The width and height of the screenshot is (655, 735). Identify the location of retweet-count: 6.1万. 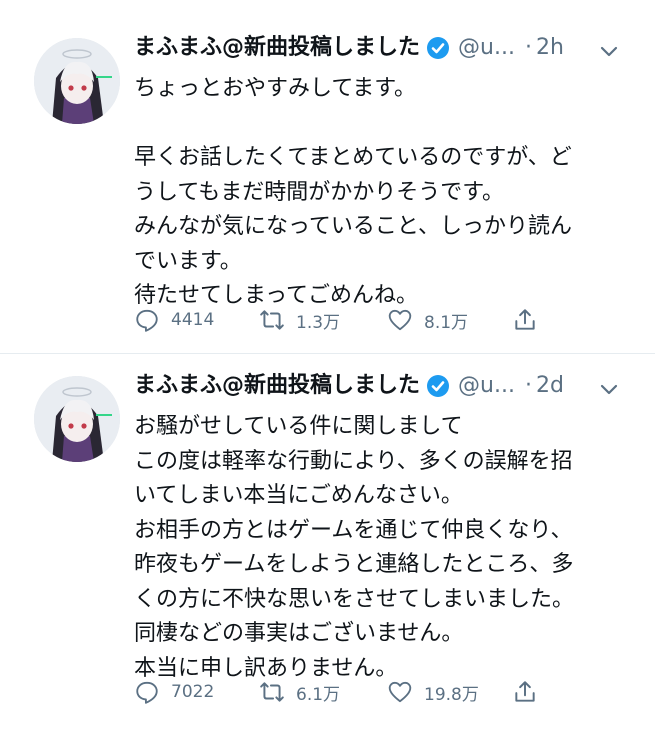
(318, 694).